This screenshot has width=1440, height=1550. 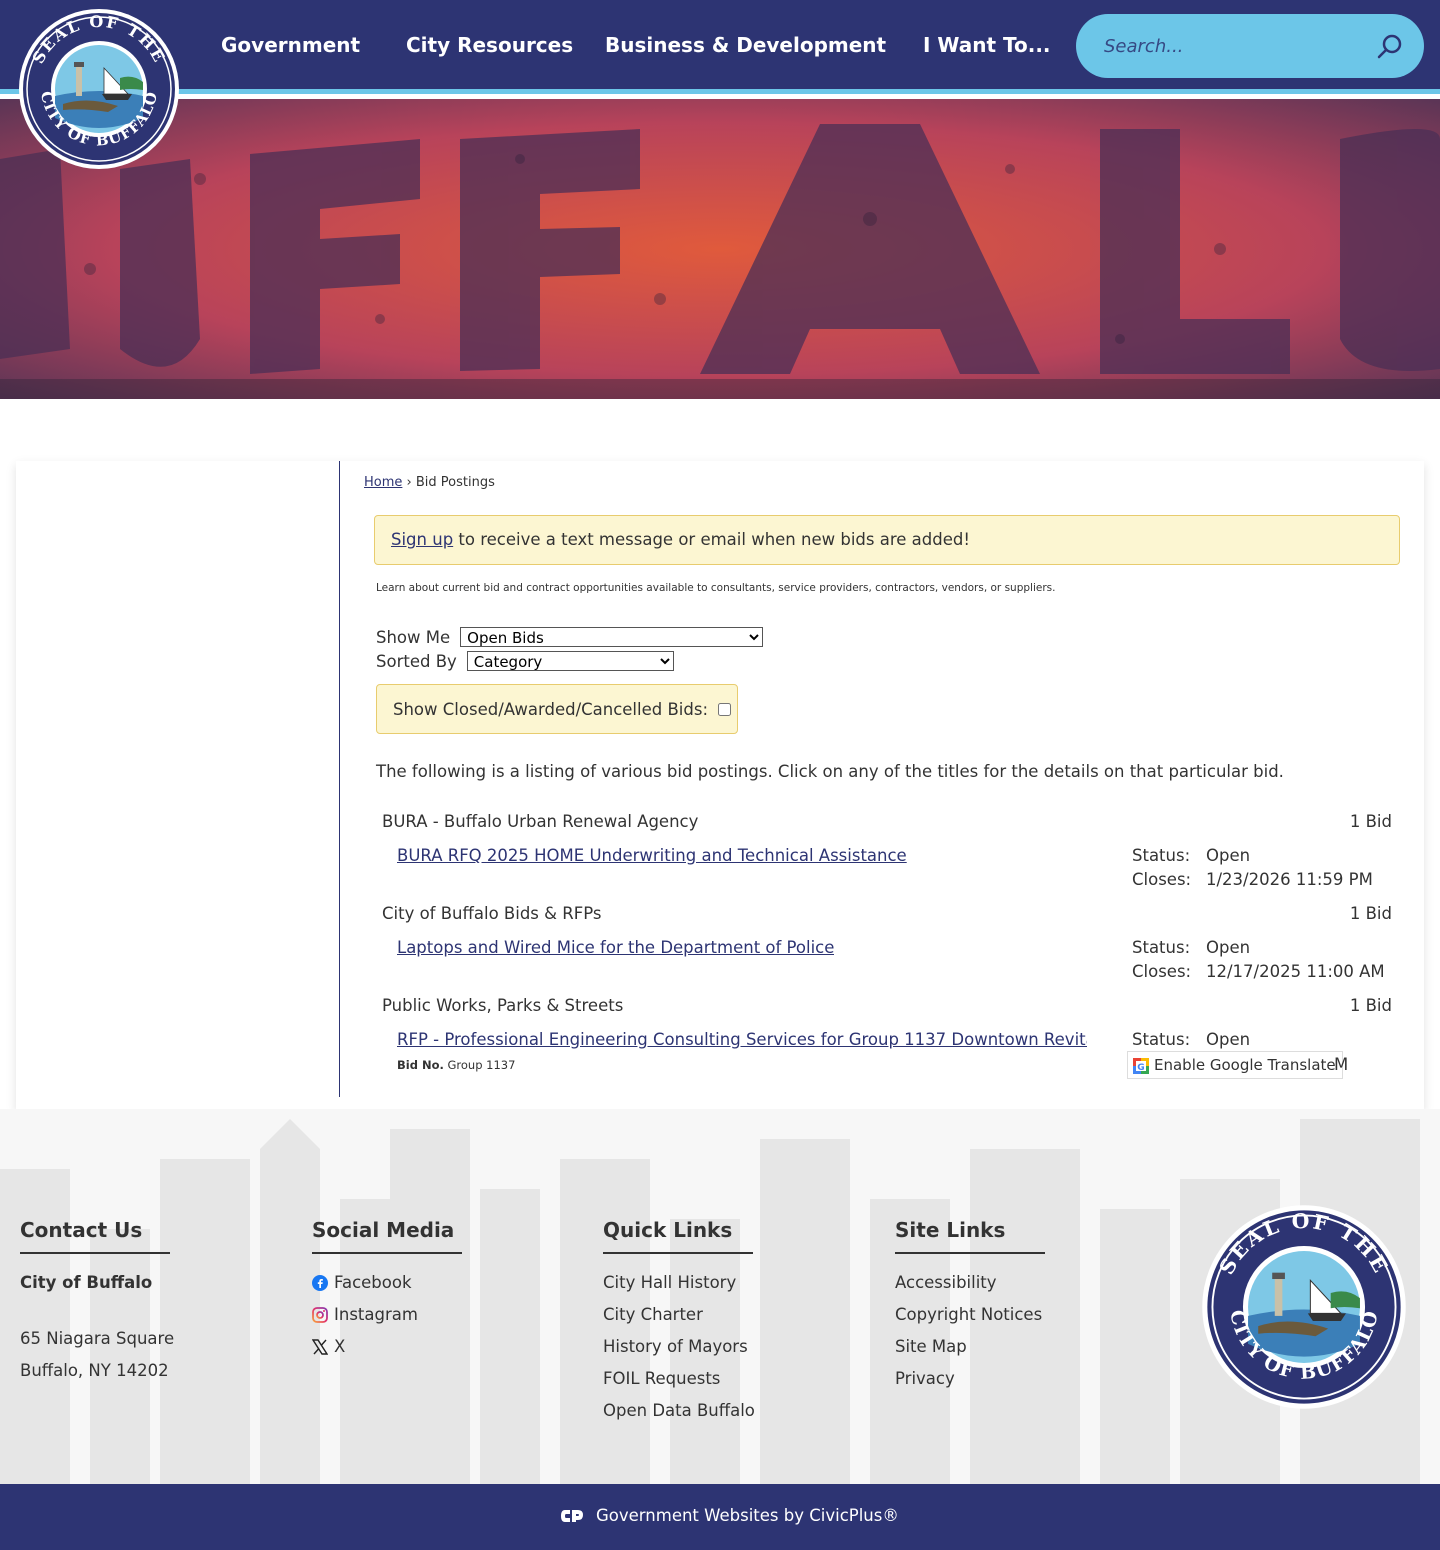 I want to click on show-me-label: Show Me, so click(x=413, y=637).